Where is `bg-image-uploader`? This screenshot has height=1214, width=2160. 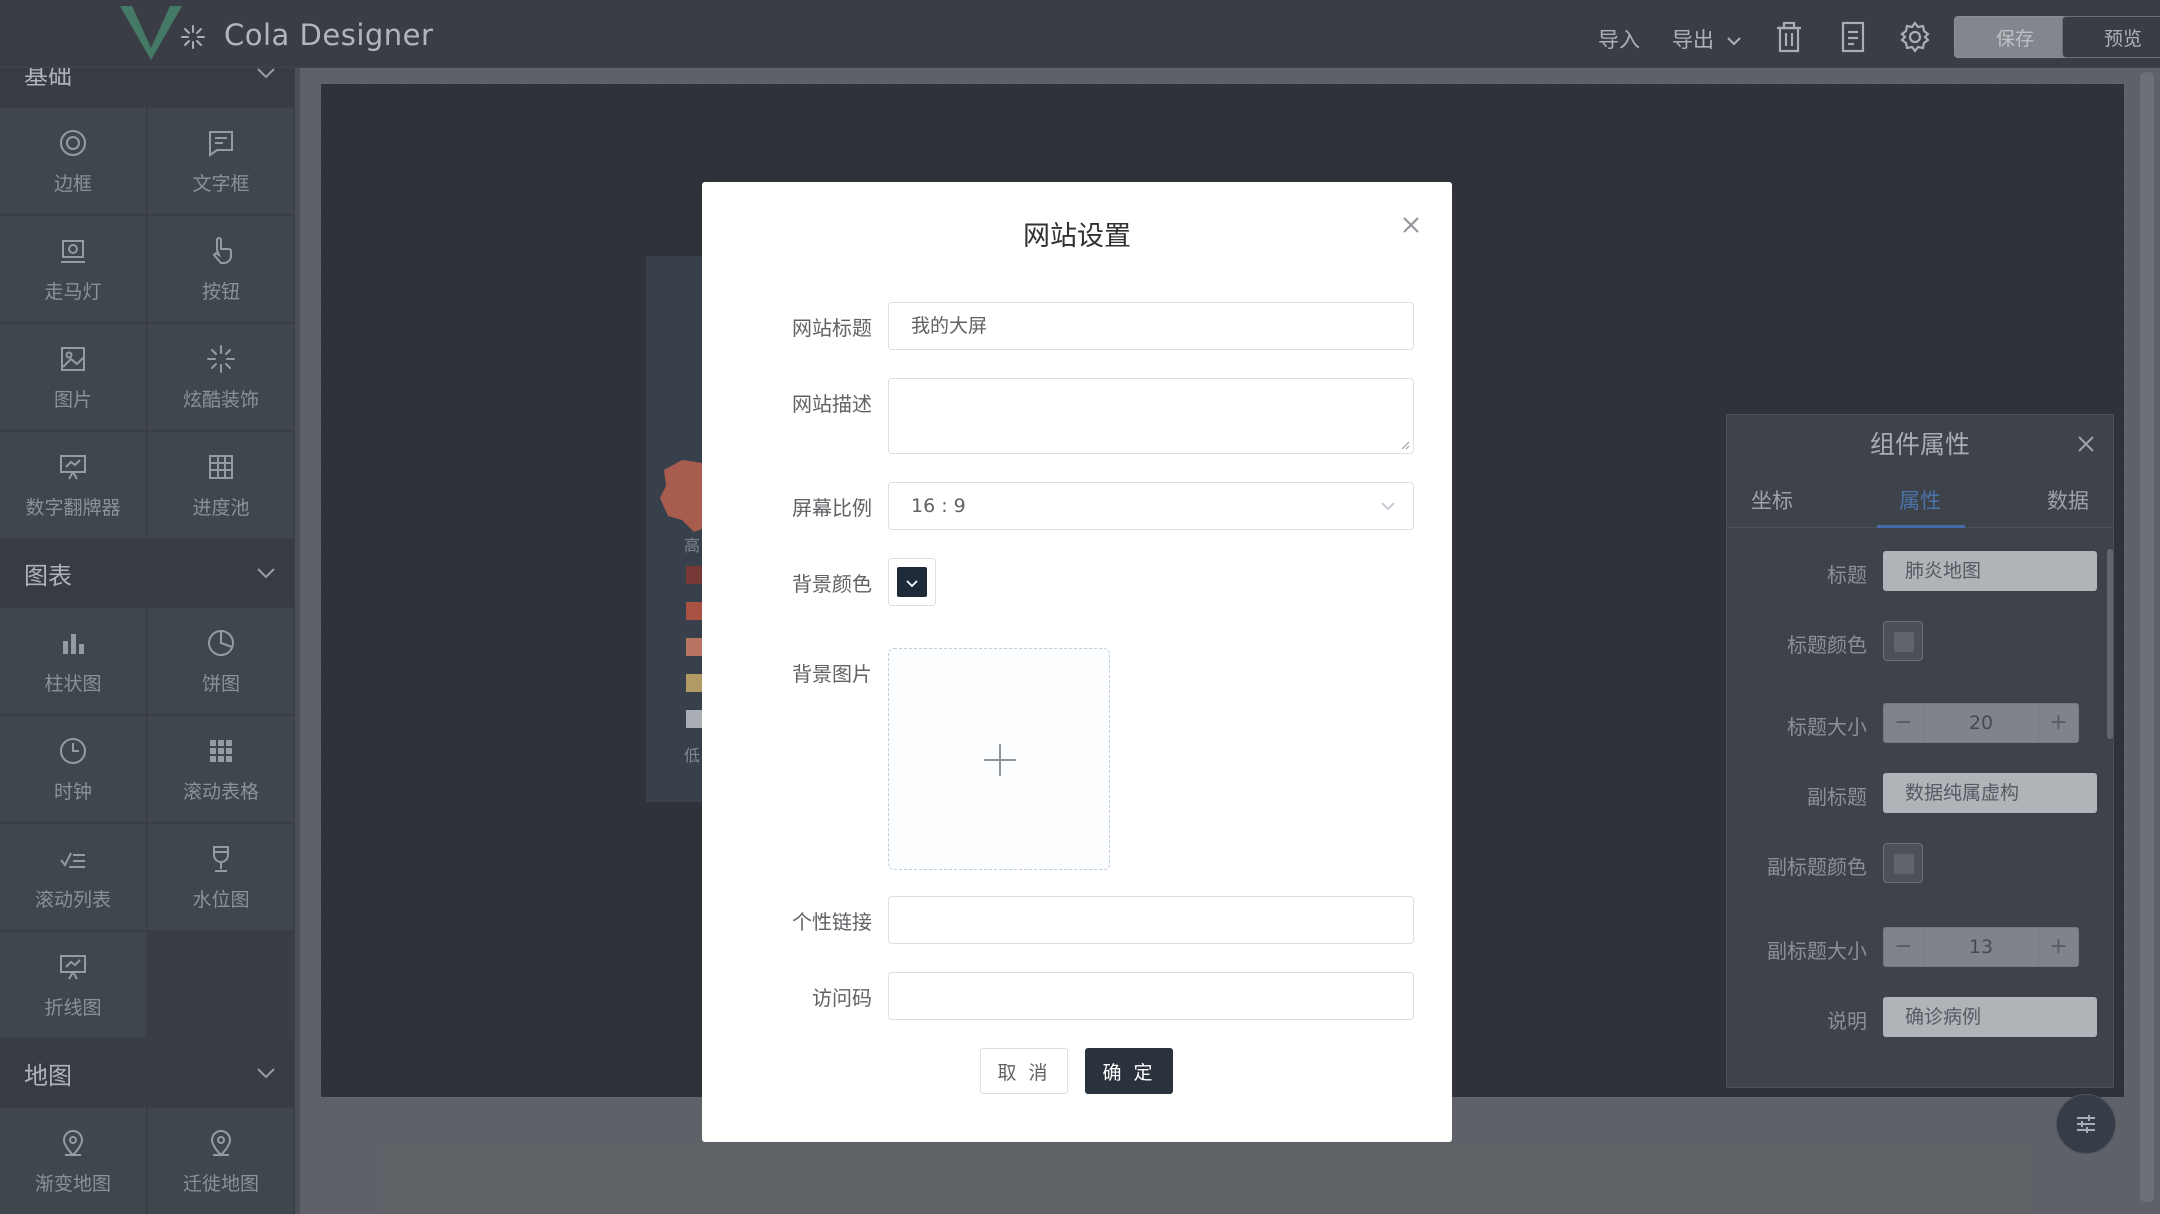 bg-image-uploader is located at coordinates (999, 759).